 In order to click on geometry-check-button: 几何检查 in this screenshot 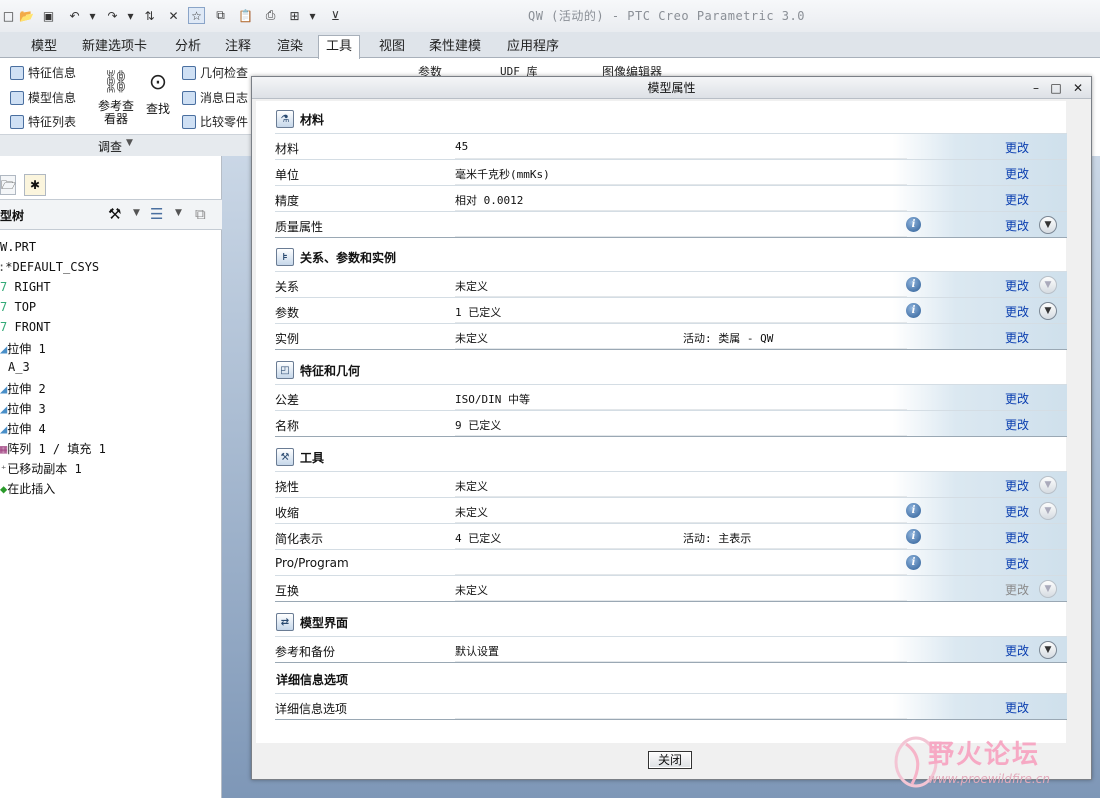, I will do `click(215, 72)`.